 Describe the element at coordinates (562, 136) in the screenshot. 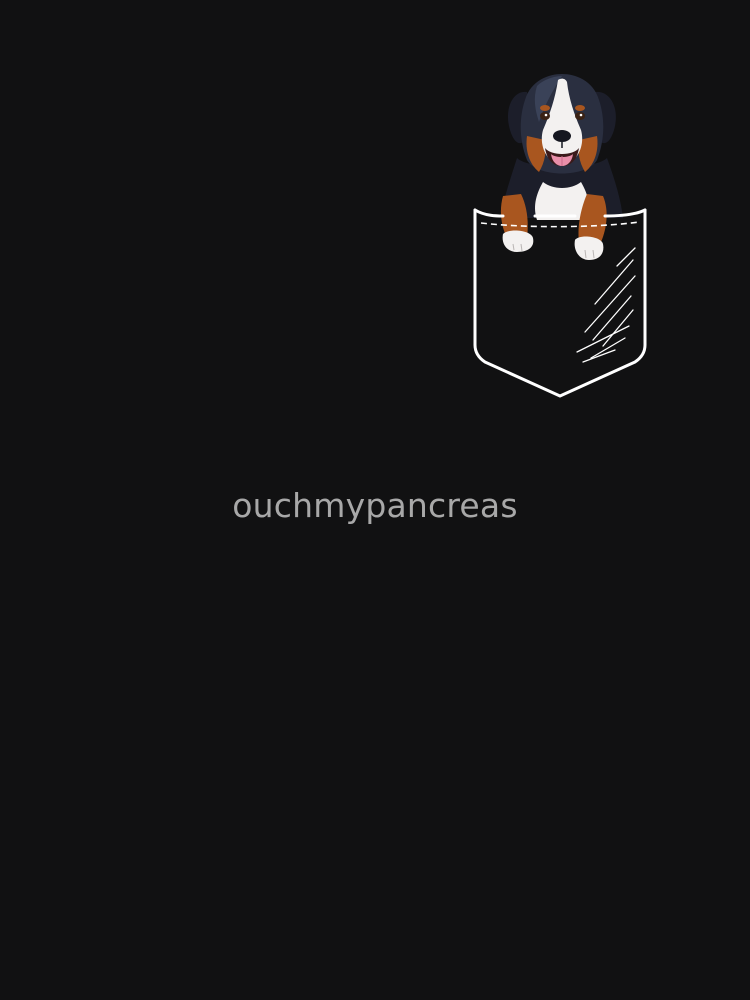

I see `dog-nose` at that location.